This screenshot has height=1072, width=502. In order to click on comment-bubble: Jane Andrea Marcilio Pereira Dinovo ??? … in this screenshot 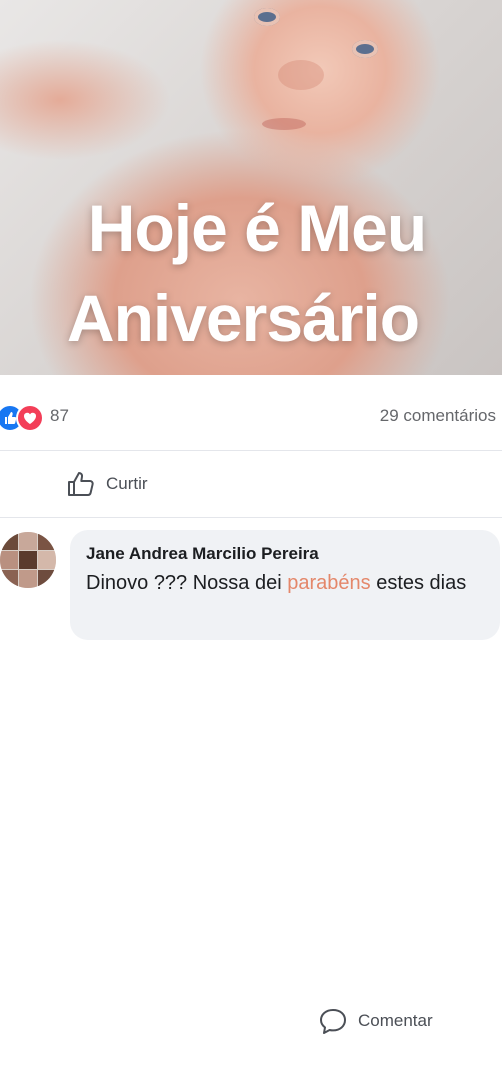, I will do `click(285, 585)`.